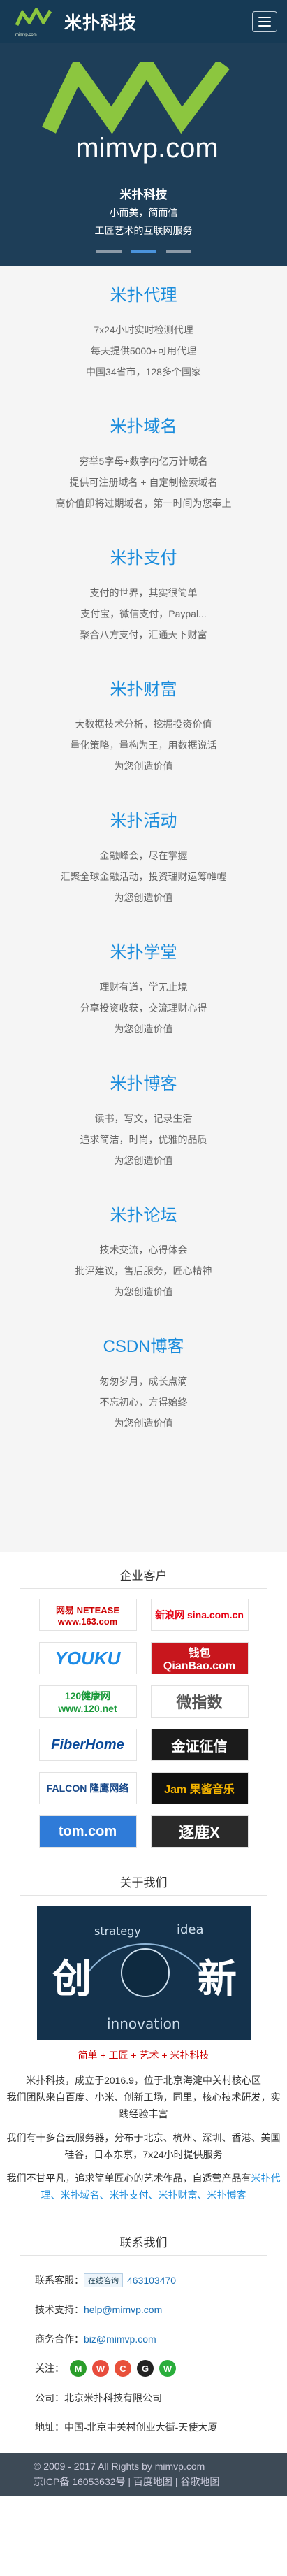 The image size is (287, 2576). Describe the element at coordinates (199, 1658) in the screenshot. I see `client-logo: 钱包 QianBao.com` at that location.